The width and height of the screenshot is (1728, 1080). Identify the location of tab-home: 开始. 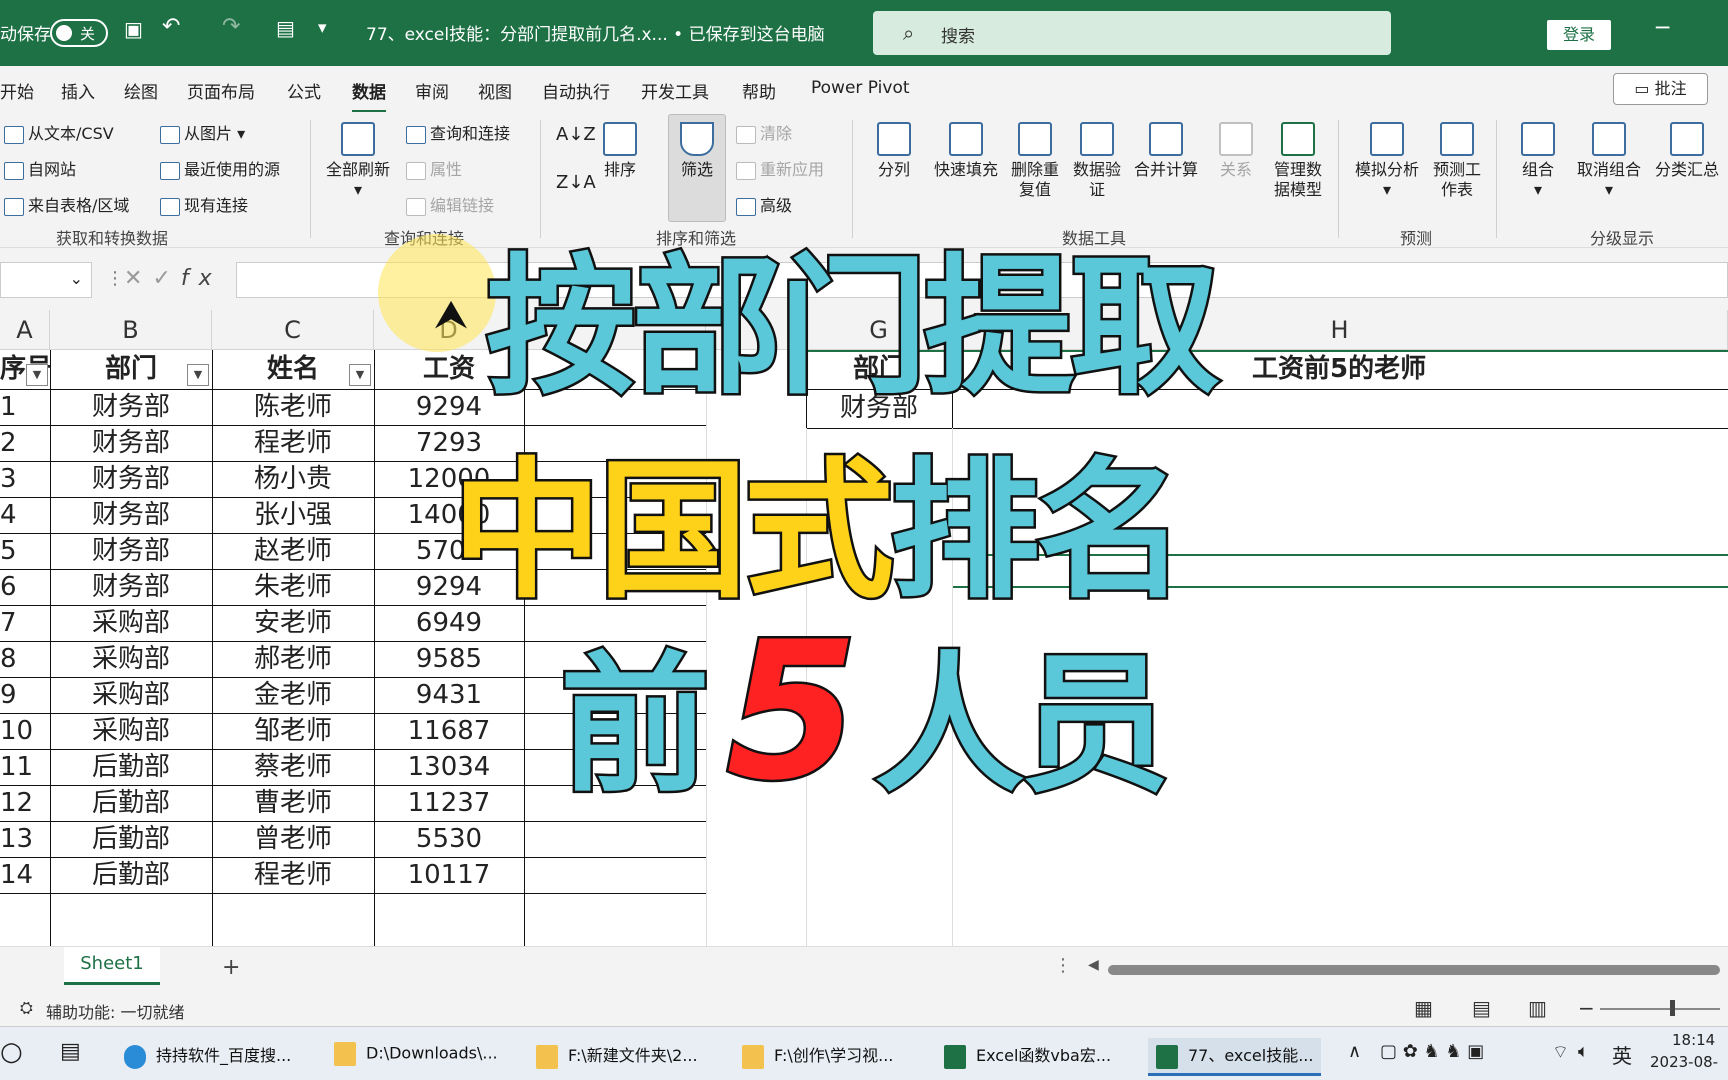
(17, 90).